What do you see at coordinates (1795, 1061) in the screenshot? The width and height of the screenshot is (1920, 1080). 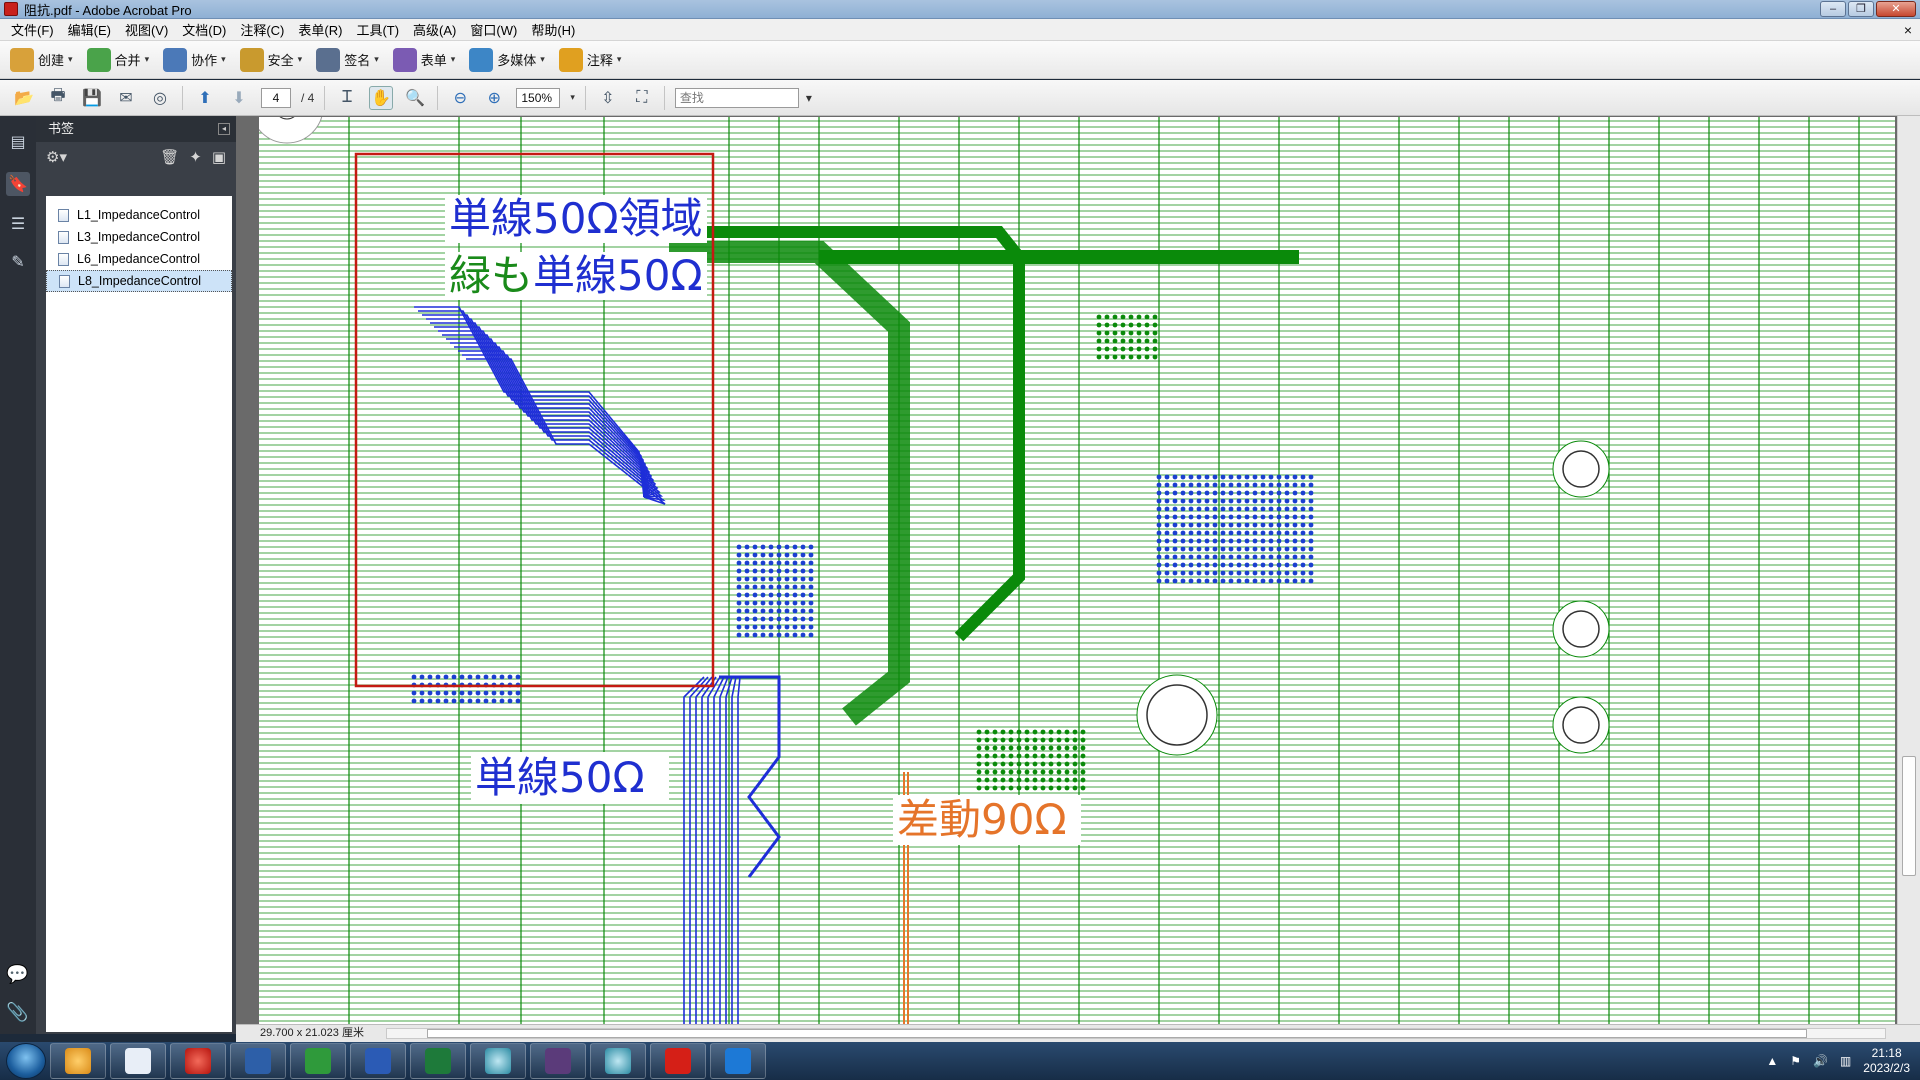 I see `action-center-flag-icon: ⚑` at bounding box center [1795, 1061].